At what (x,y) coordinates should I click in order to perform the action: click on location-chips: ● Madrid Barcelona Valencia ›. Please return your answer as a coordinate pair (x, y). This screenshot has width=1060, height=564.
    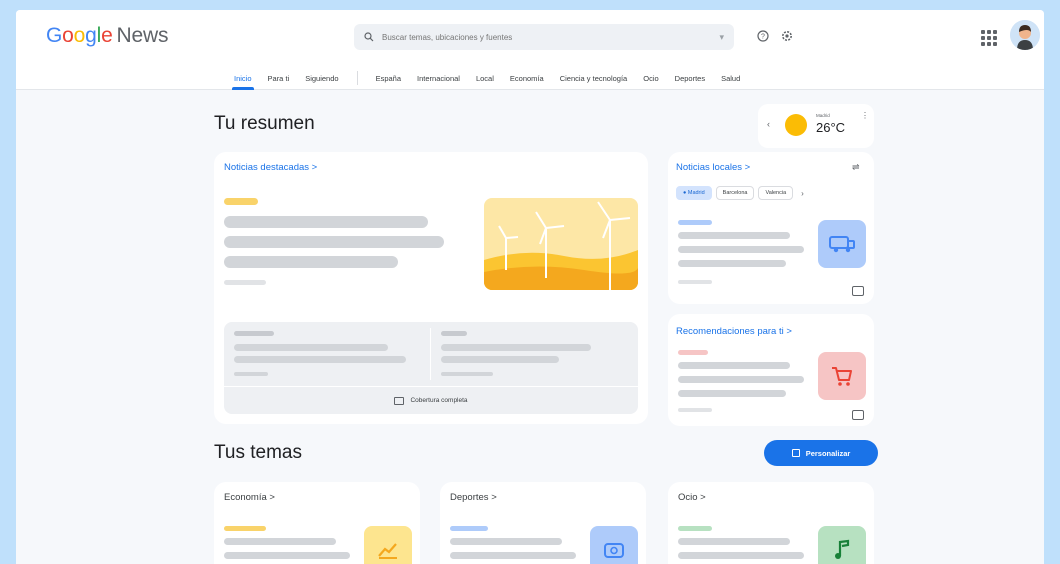
    Looking at the image, I should click on (740, 193).